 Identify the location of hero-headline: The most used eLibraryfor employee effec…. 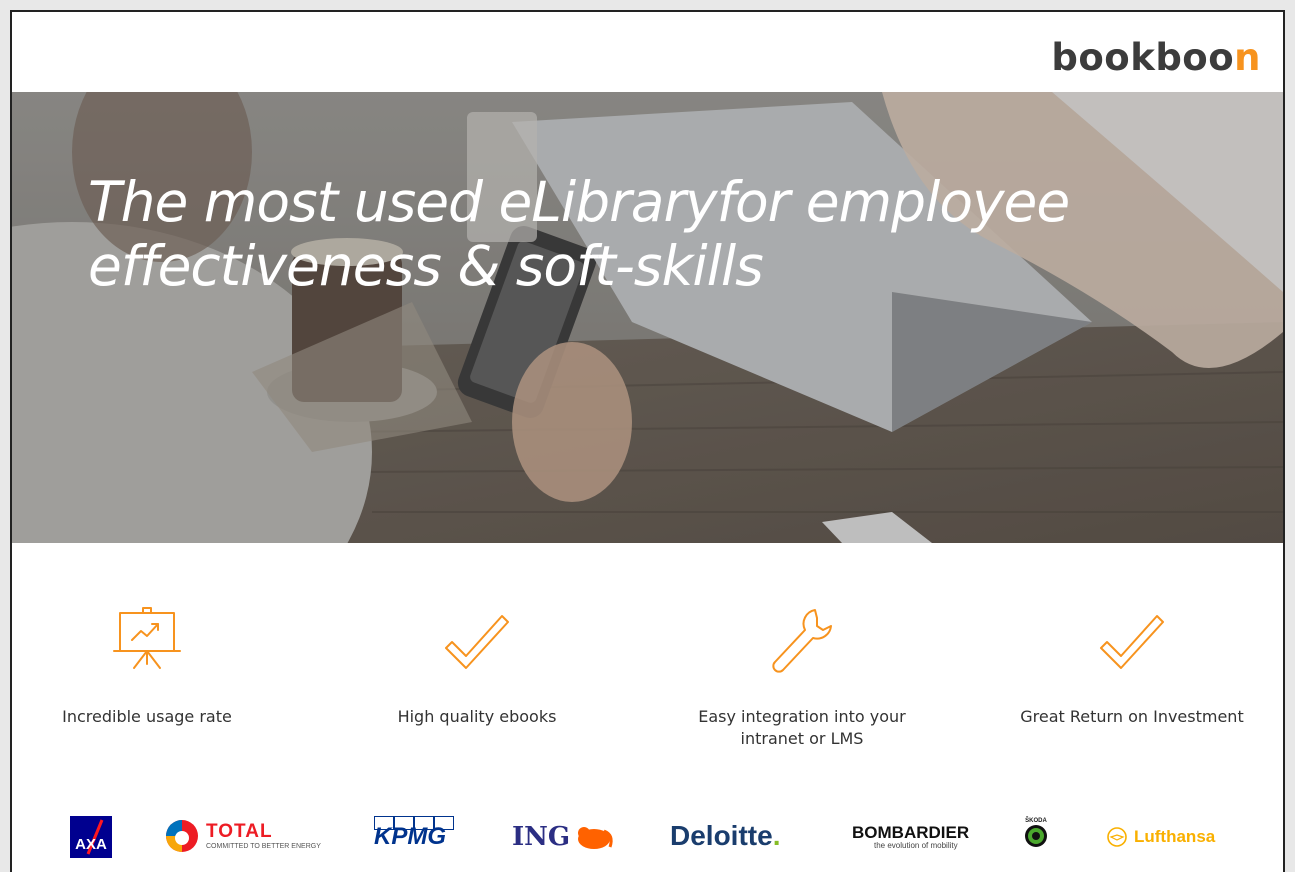
(579, 234).